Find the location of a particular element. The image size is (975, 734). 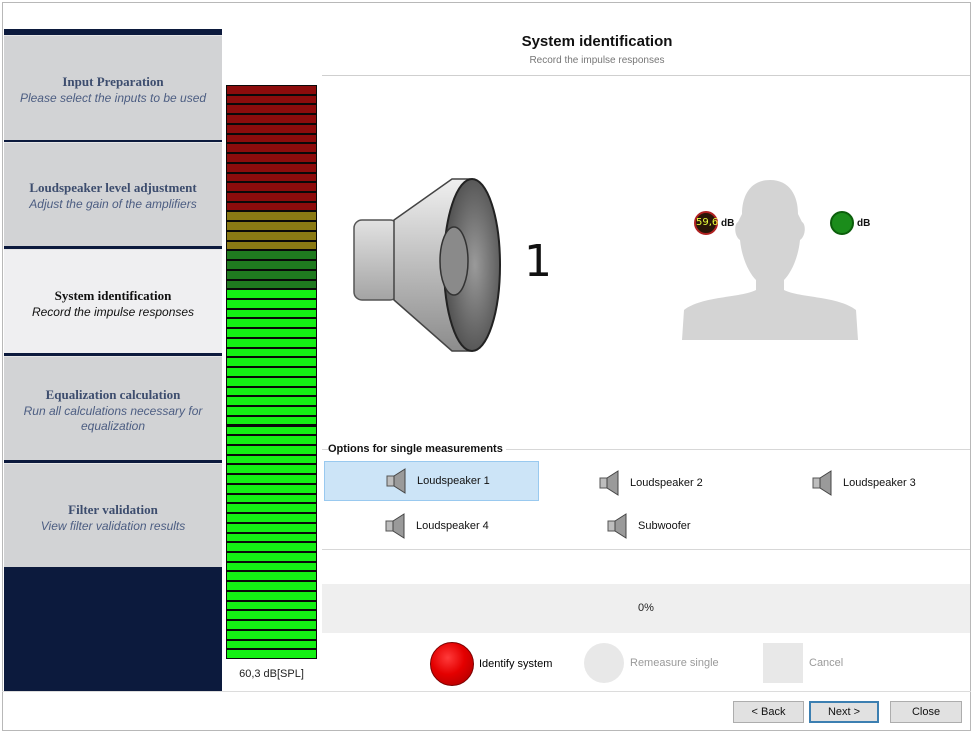

step-title: Input Preparation is located at coordinates (113, 81).